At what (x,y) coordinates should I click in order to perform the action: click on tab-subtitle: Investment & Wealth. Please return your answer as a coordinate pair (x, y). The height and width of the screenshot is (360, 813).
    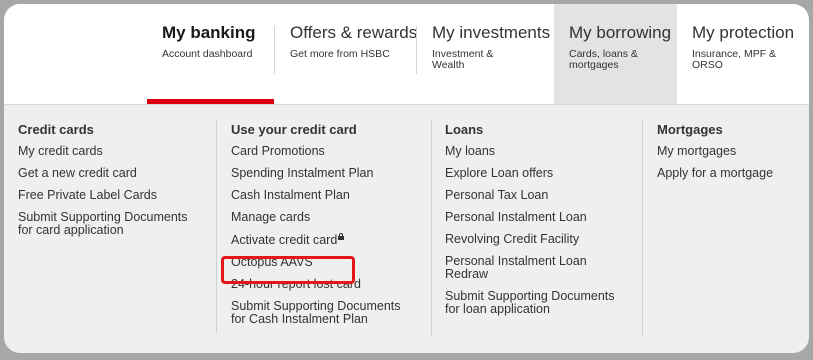
    Looking at the image, I should click on (463, 59).